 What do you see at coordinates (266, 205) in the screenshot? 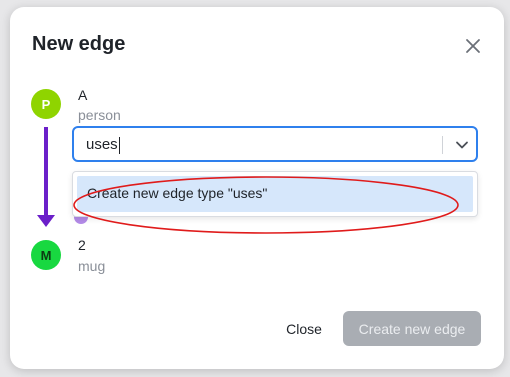
I see `annotation-ellipse` at bounding box center [266, 205].